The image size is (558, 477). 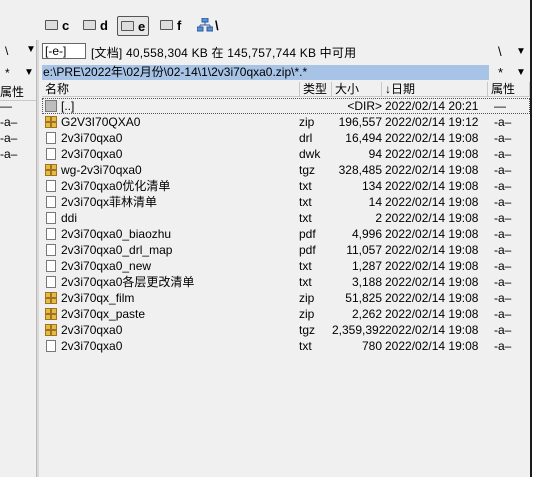 What do you see at coordinates (9, 138) in the screenshot?
I see `left-attr-2: -a–` at bounding box center [9, 138].